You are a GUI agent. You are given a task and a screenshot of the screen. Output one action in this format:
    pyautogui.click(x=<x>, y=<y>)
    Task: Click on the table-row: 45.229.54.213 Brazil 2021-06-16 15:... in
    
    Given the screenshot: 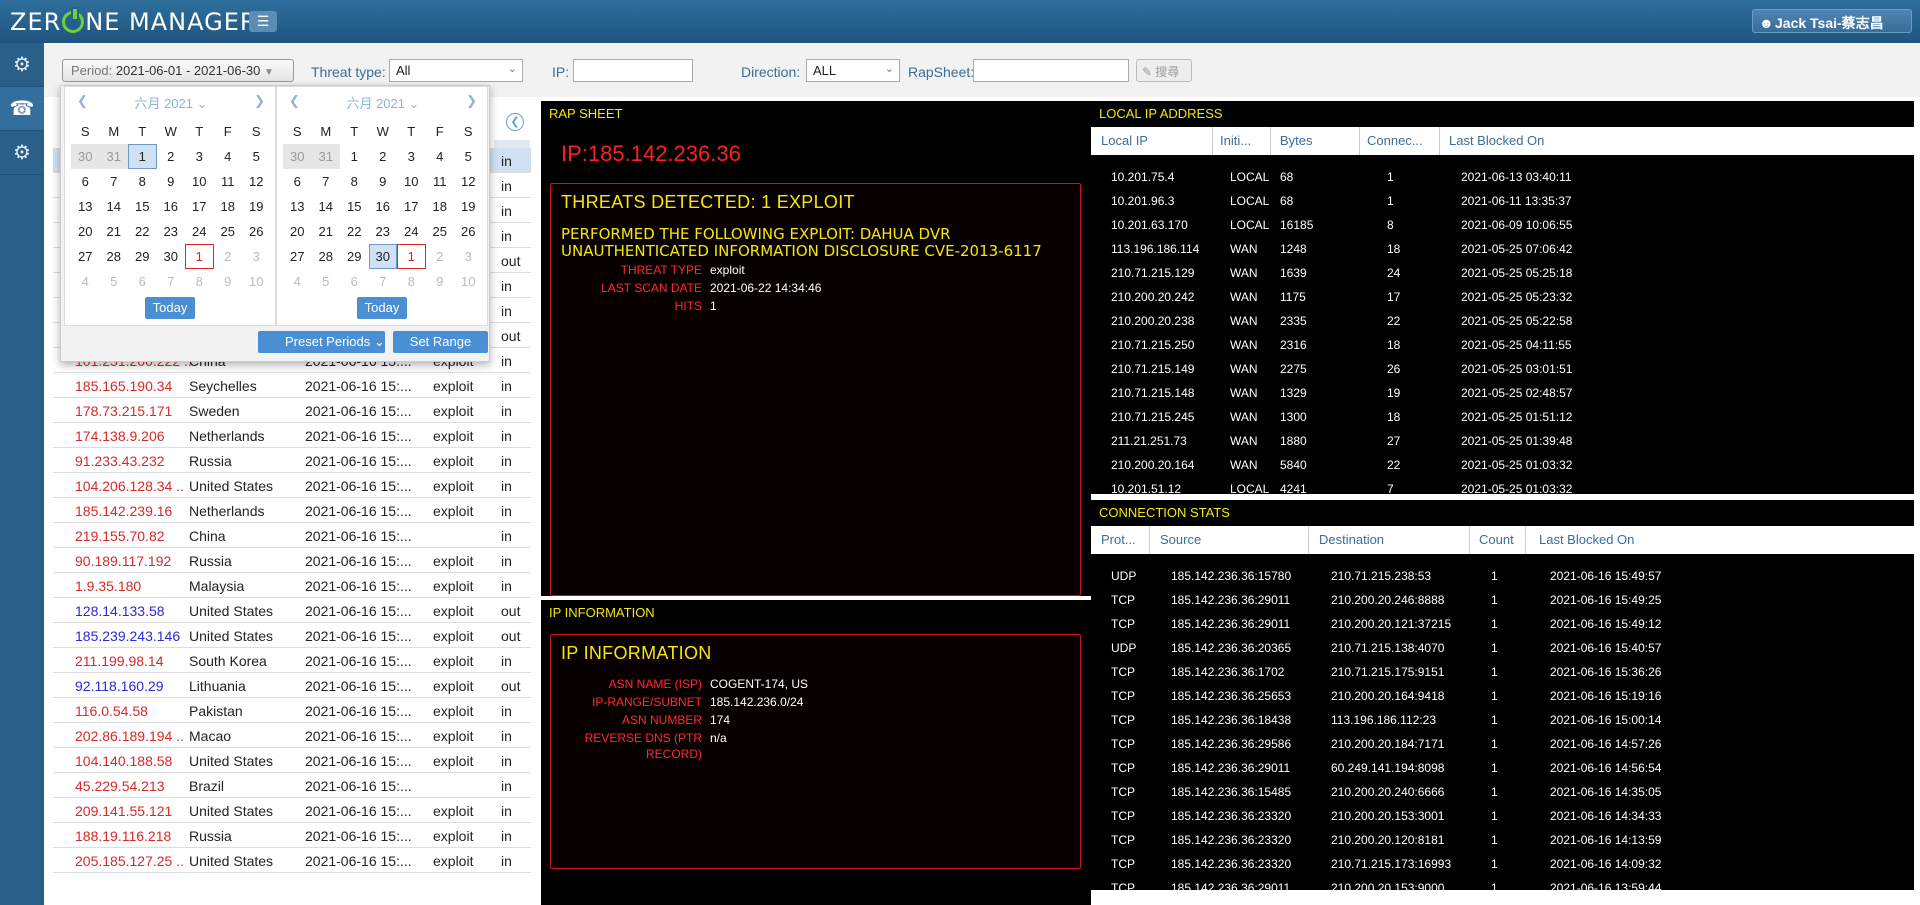 What is the action you would take?
    pyautogui.click(x=292, y=785)
    